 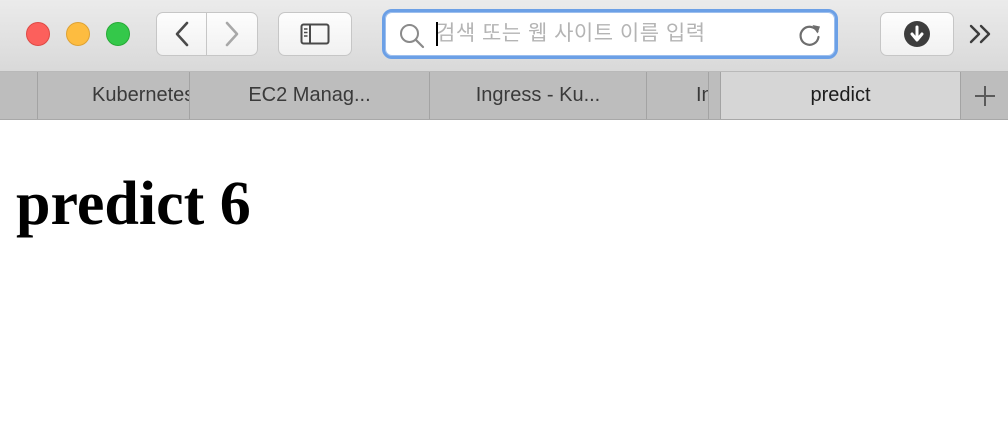 I want to click on address-bar: 검색 또는 웹 사이트 이름 입력, so click(x=610, y=34).